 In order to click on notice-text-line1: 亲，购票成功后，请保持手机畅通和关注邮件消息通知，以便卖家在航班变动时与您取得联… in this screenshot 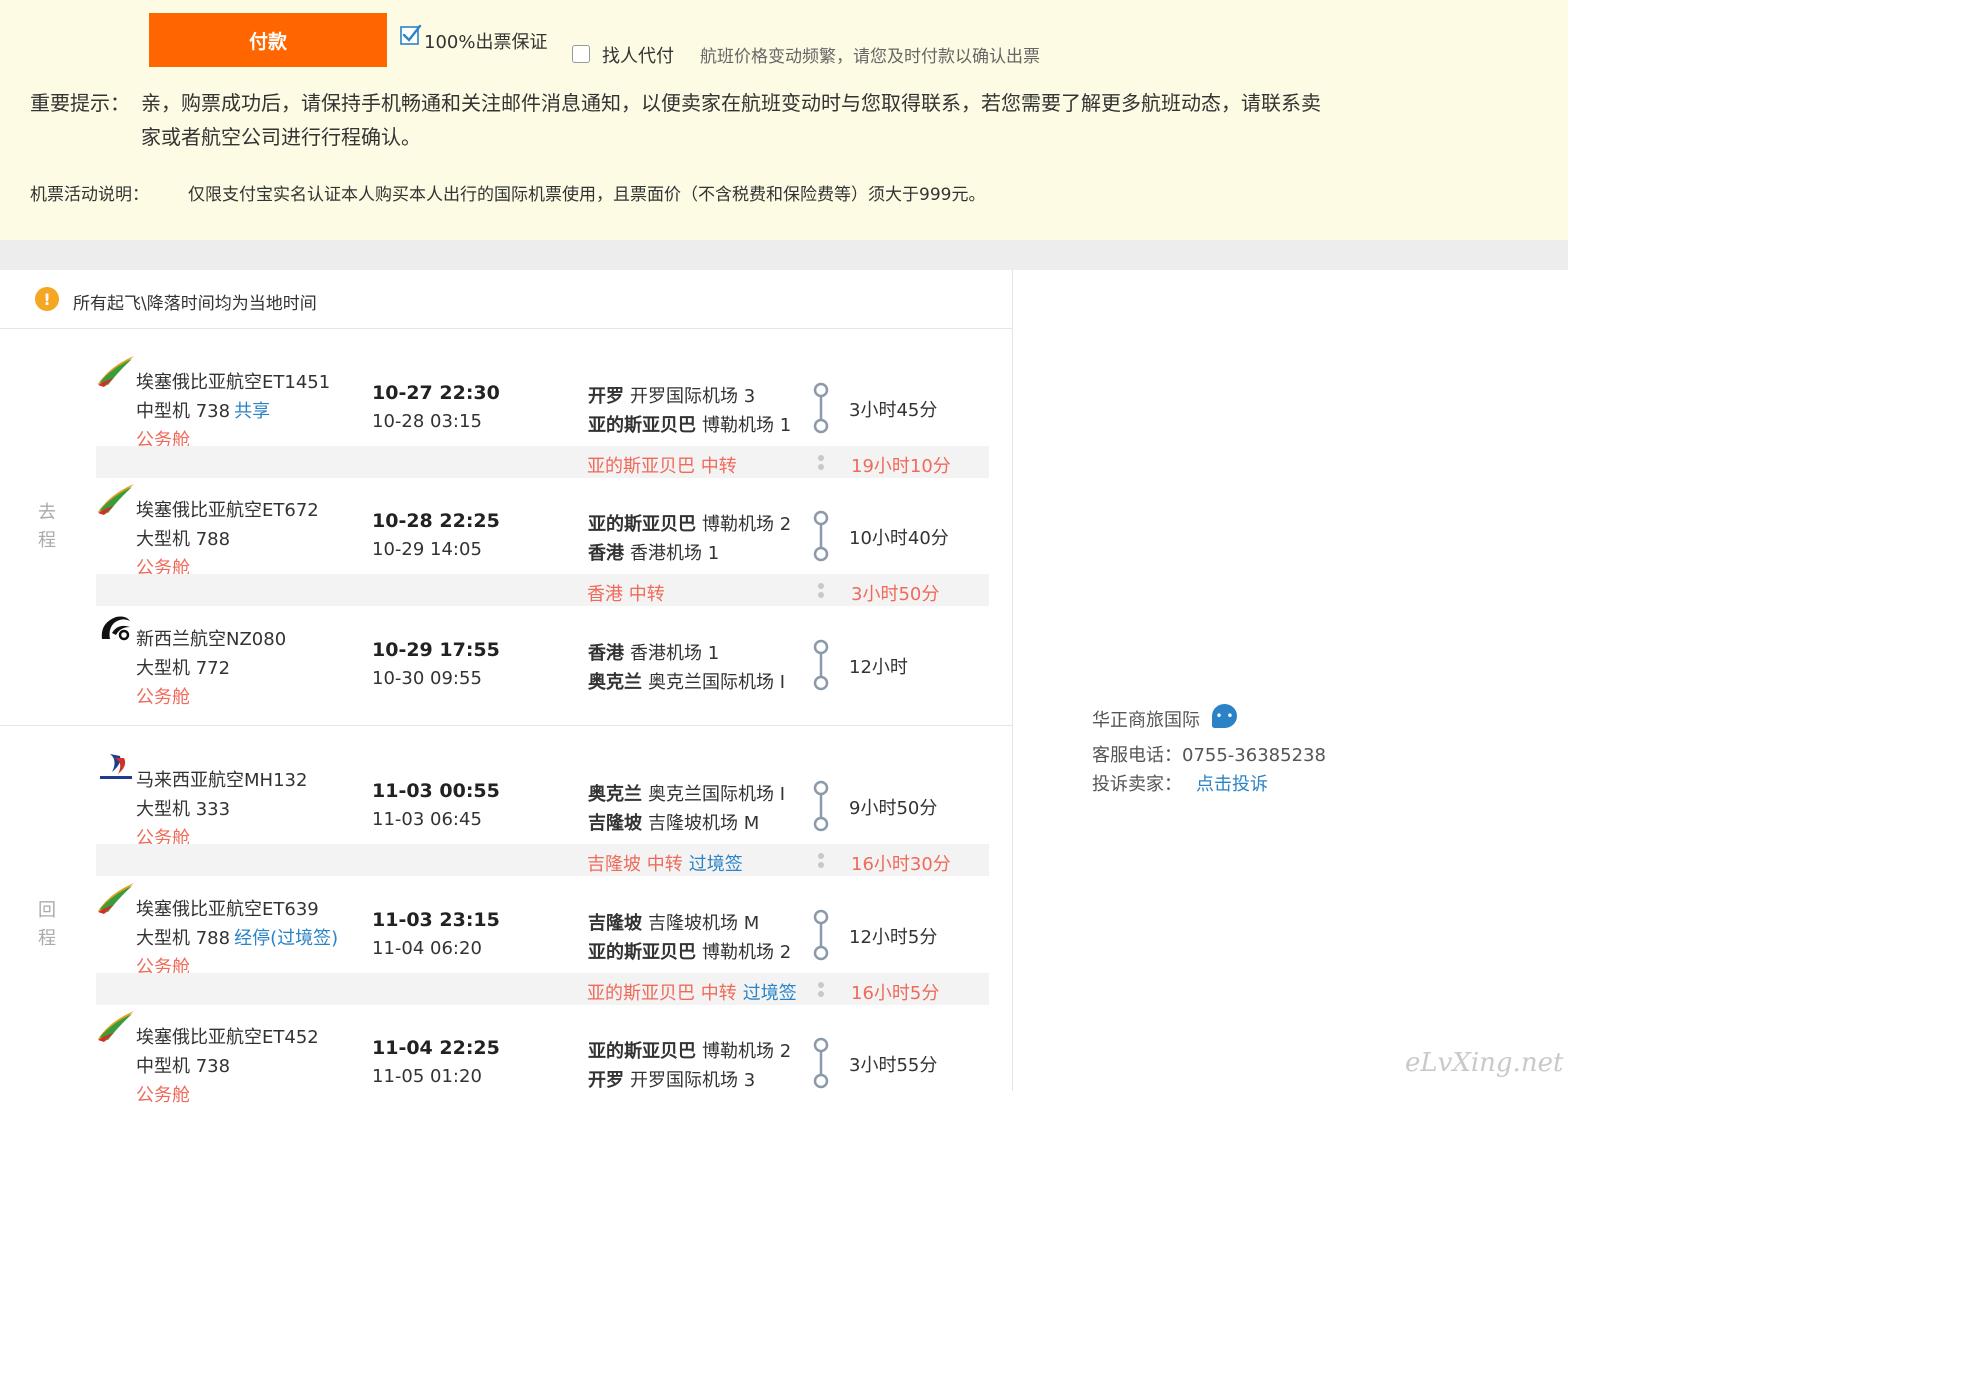, I will do `click(731, 103)`.